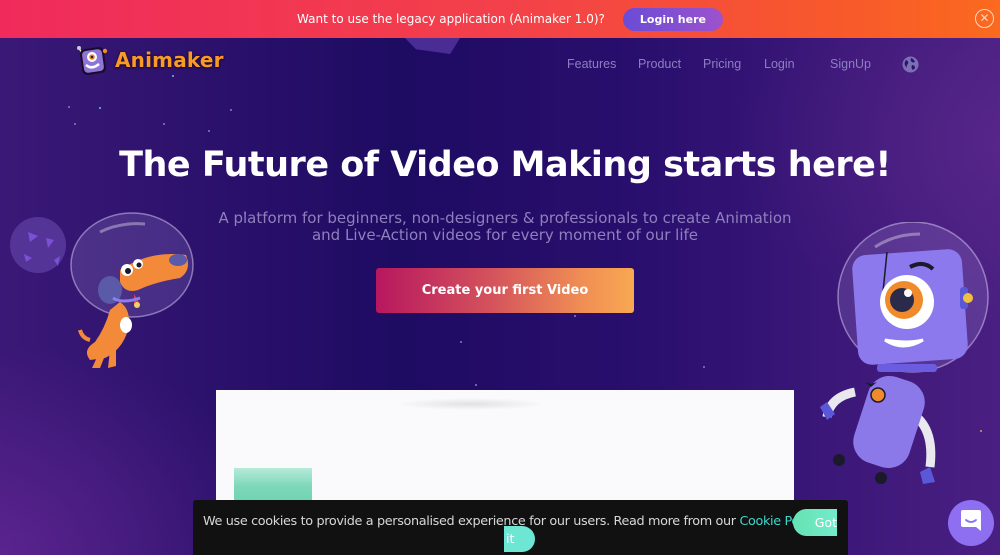 The image size is (1000, 555). I want to click on close-icon: ✕, so click(984, 18).